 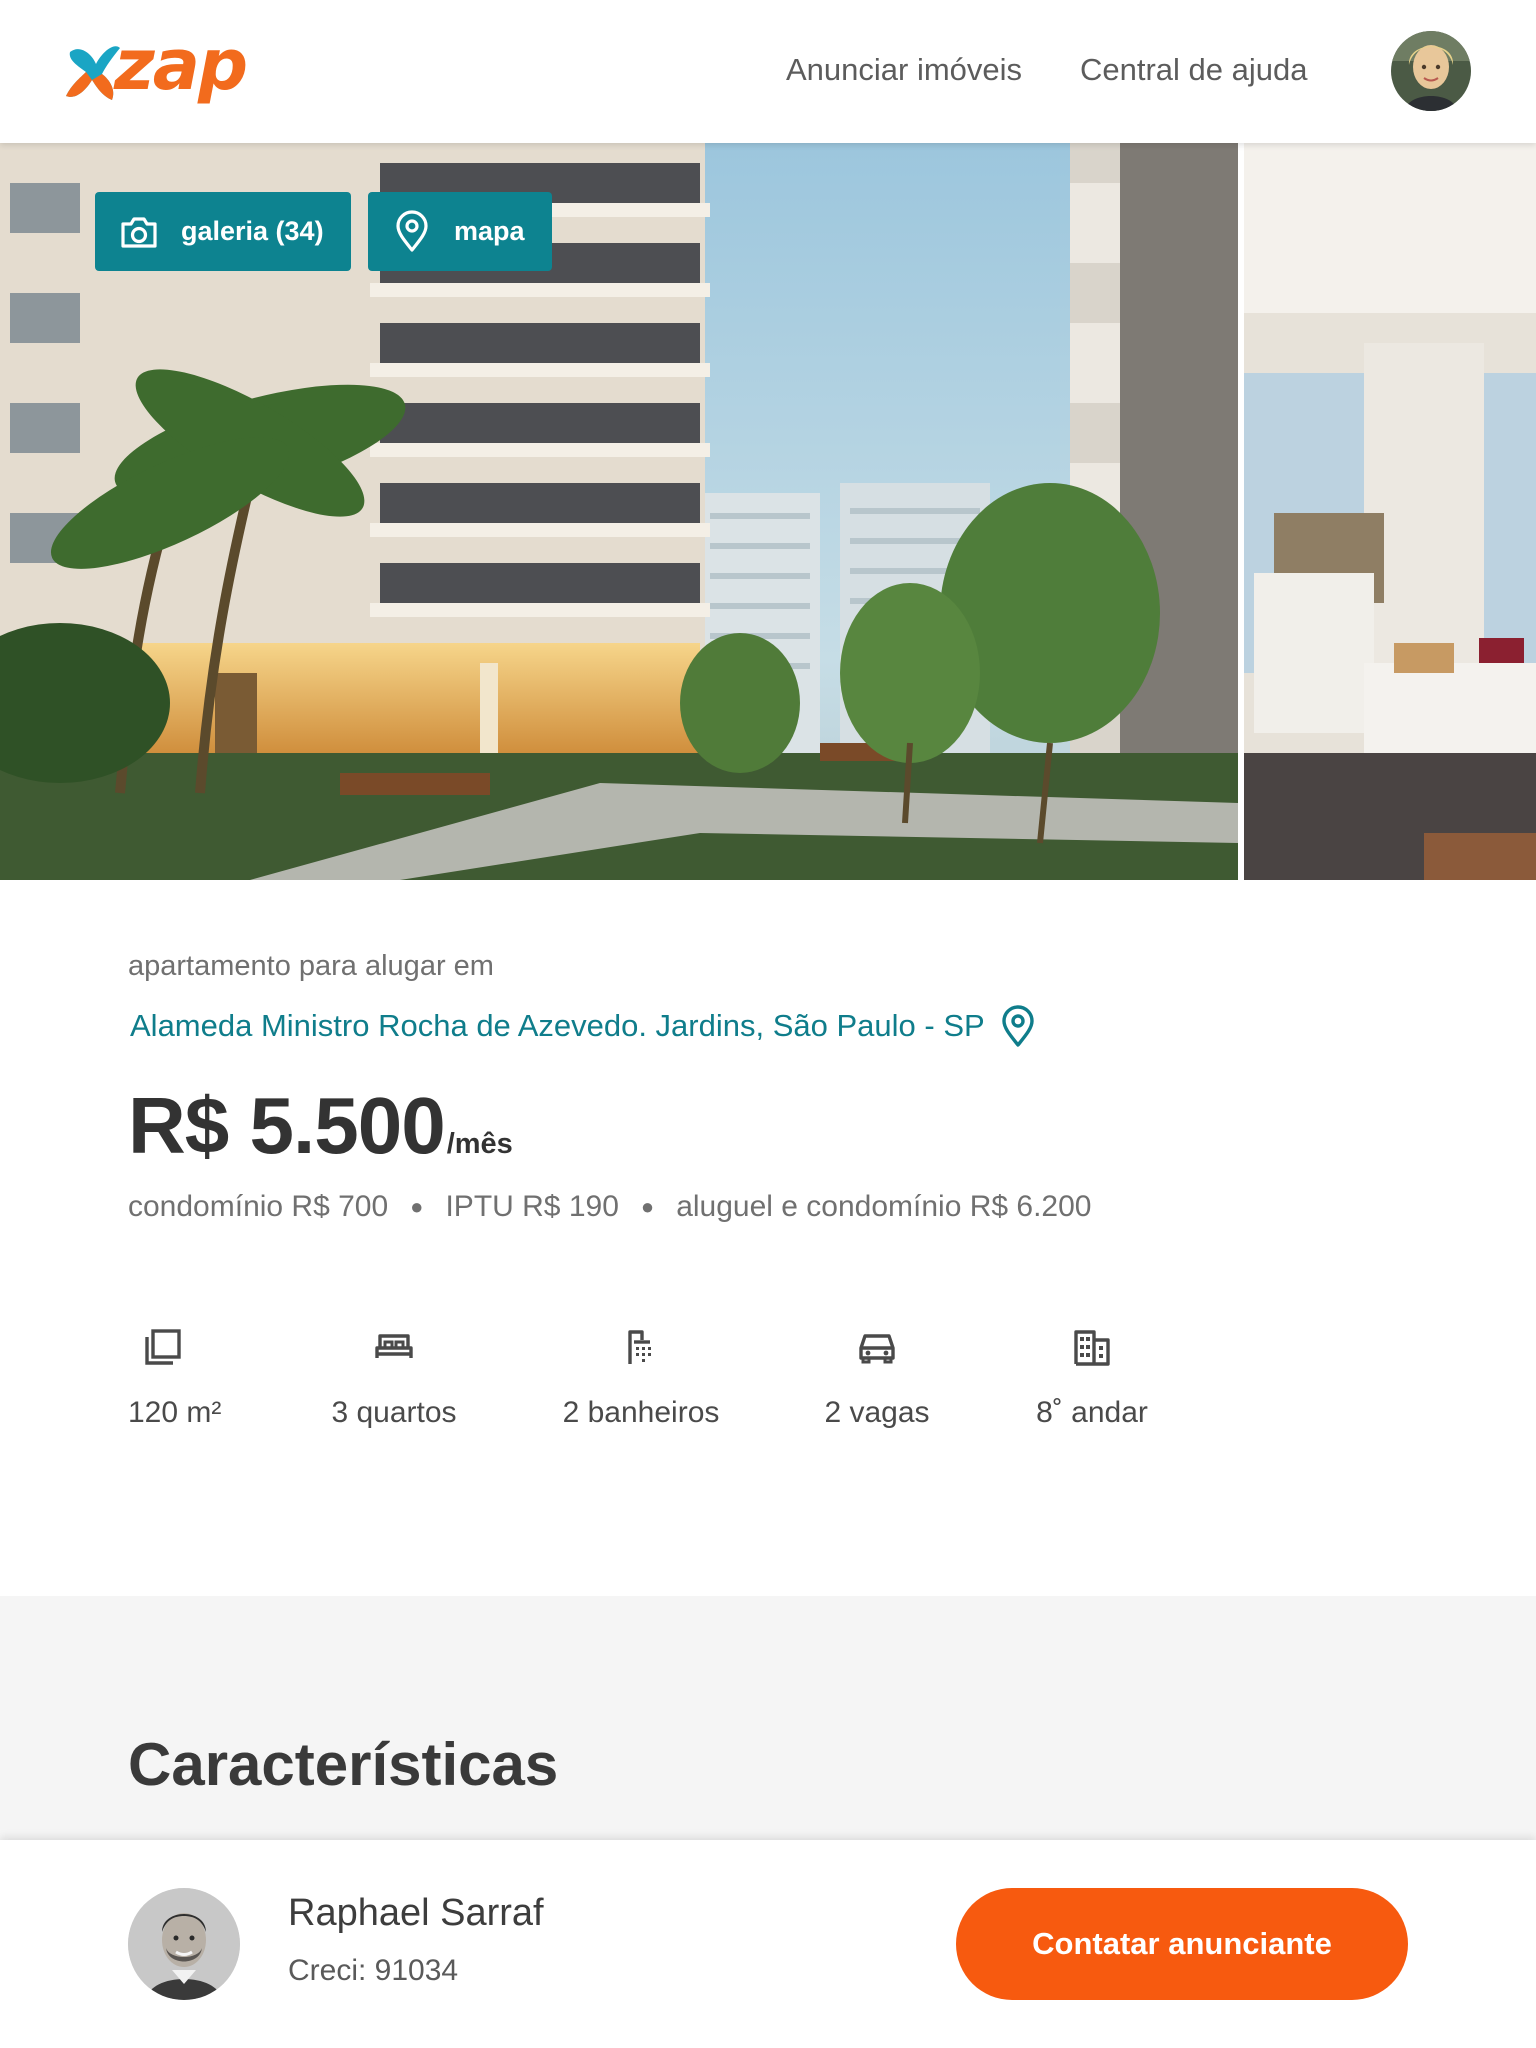 What do you see at coordinates (139, 232) in the screenshot?
I see `camera-icon` at bounding box center [139, 232].